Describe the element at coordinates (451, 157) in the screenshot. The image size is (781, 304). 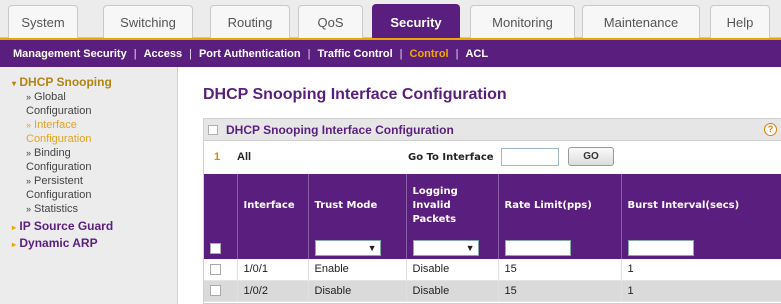
I see `goto-interface-label: Go To Interface` at that location.